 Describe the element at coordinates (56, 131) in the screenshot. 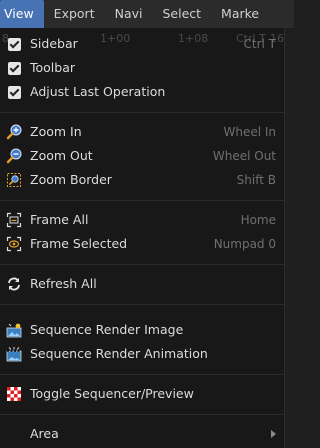

I see `menu-item-label: Zoom In` at that location.